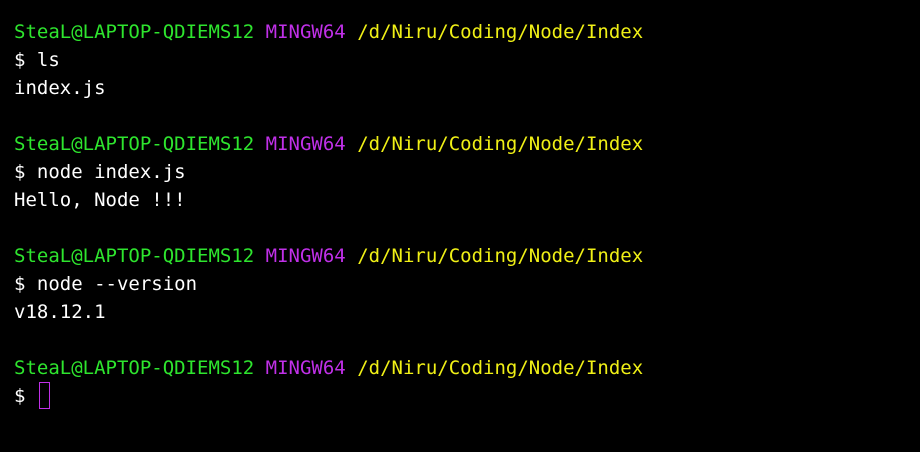 This screenshot has height=452, width=920. I want to click on command-text: ls, so click(48, 60).